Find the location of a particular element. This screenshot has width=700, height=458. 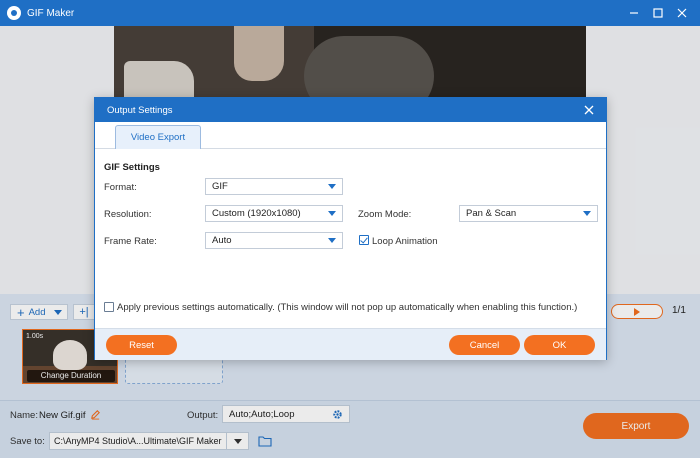

format-label: Format: is located at coordinates (120, 187).